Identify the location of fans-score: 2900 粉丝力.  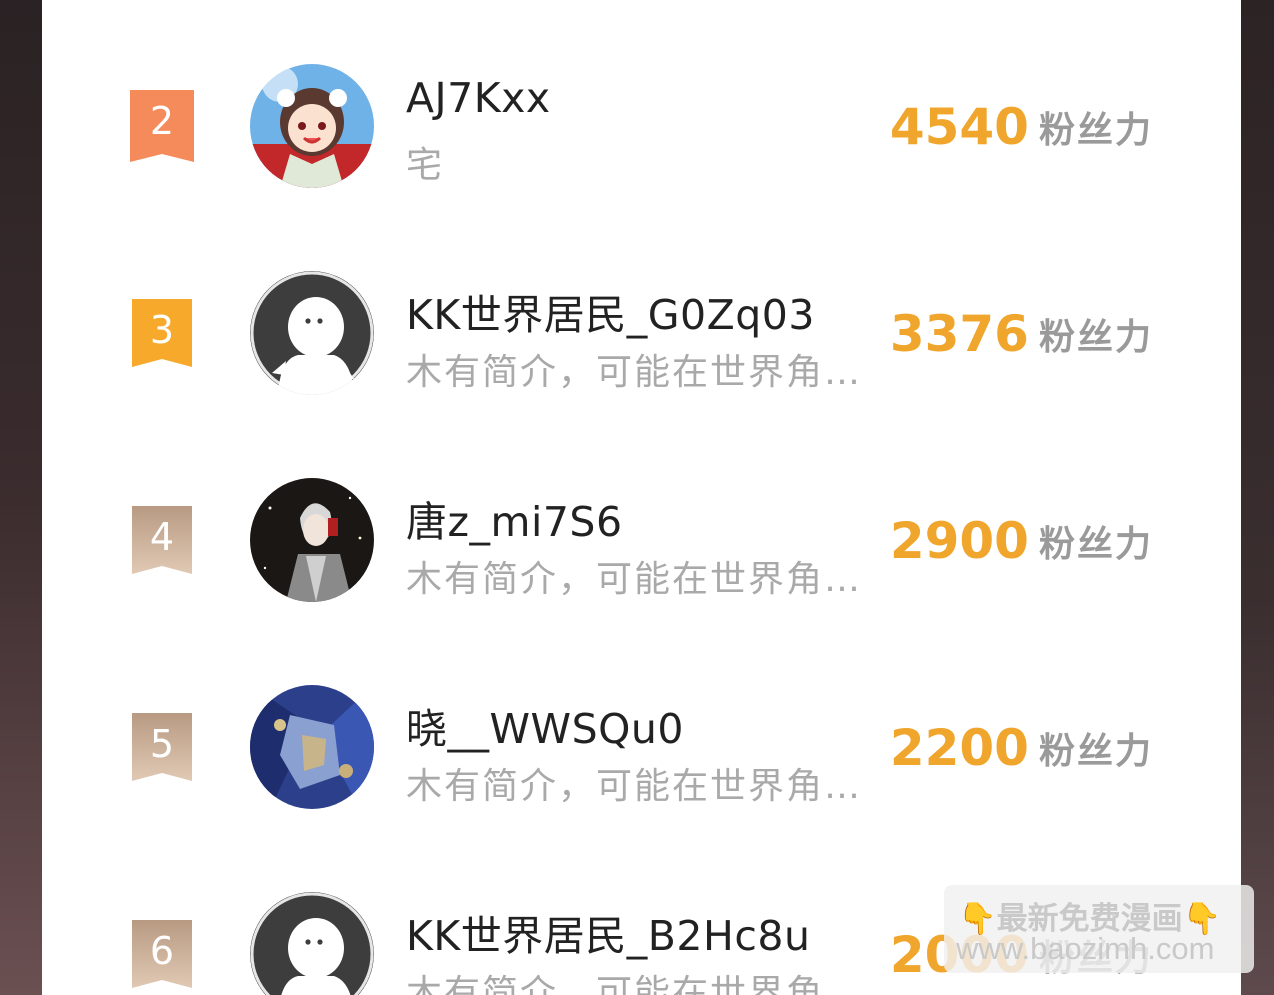
(1021, 541).